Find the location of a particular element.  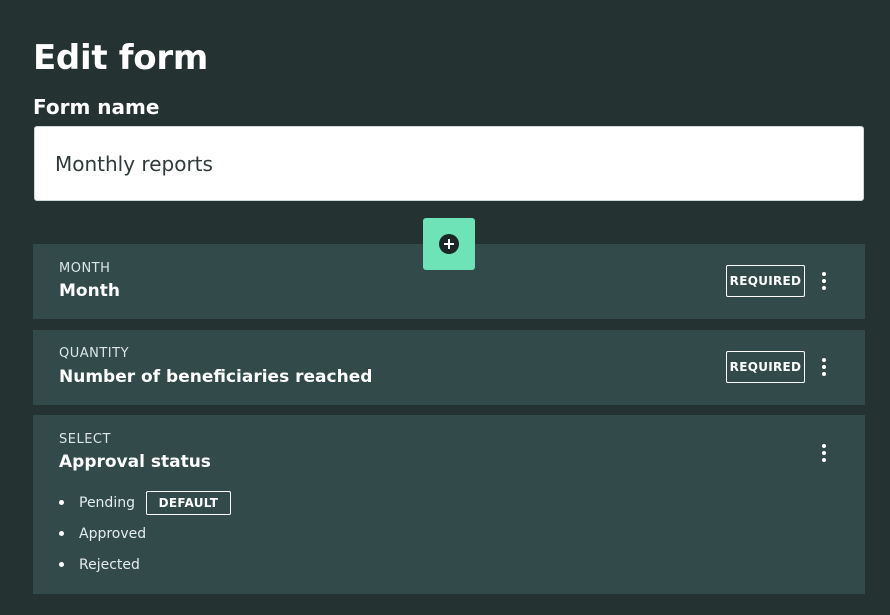

field-label: Approval status is located at coordinates (135, 462).